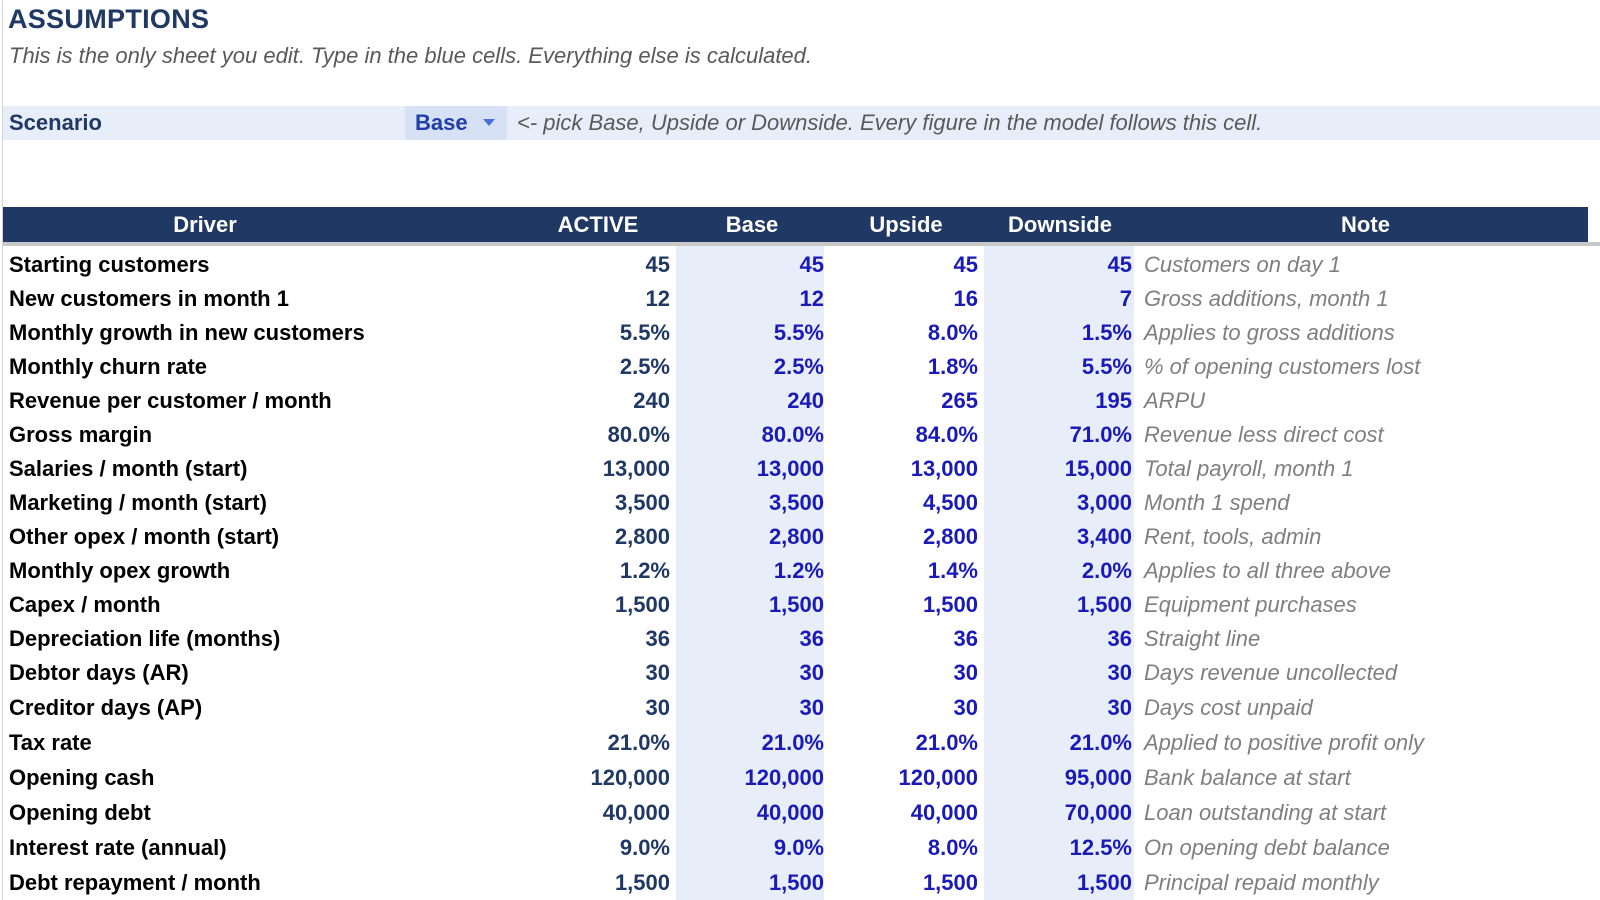 This screenshot has height=900, width=1600. Describe the element at coordinates (903, 435) in the screenshot. I see `upside-input-cell: 84.0%` at that location.